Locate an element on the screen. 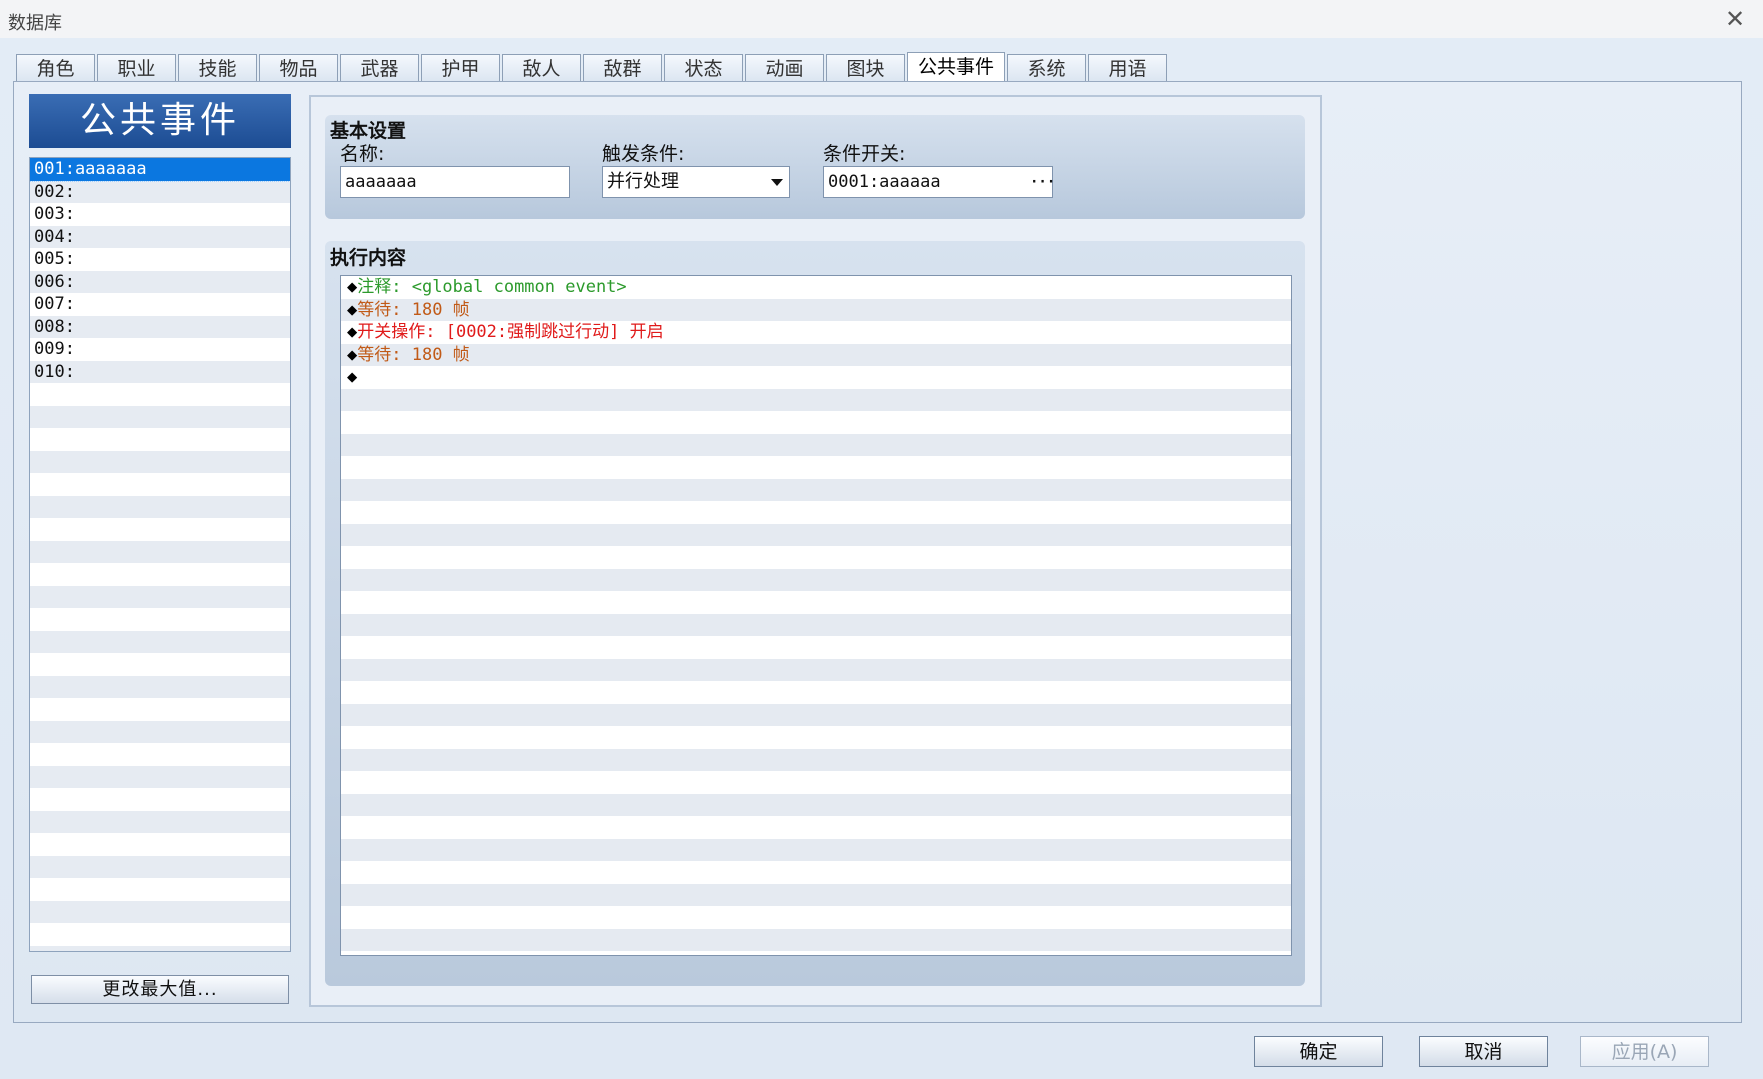 The width and height of the screenshot is (1763, 1079). contents-title: 执行内容 is located at coordinates (368, 258).